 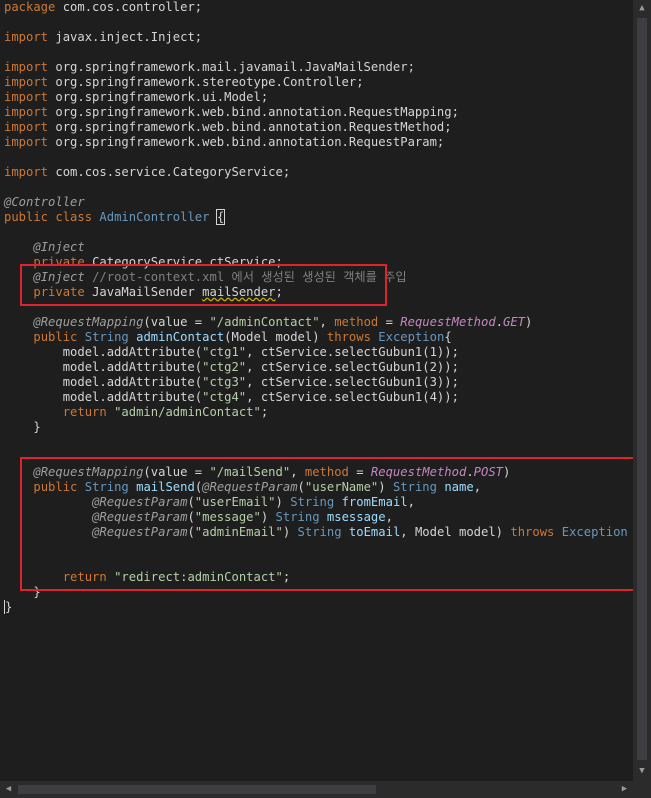 I want to click on code-line: package com.cos.controller;, so click(x=318, y=7).